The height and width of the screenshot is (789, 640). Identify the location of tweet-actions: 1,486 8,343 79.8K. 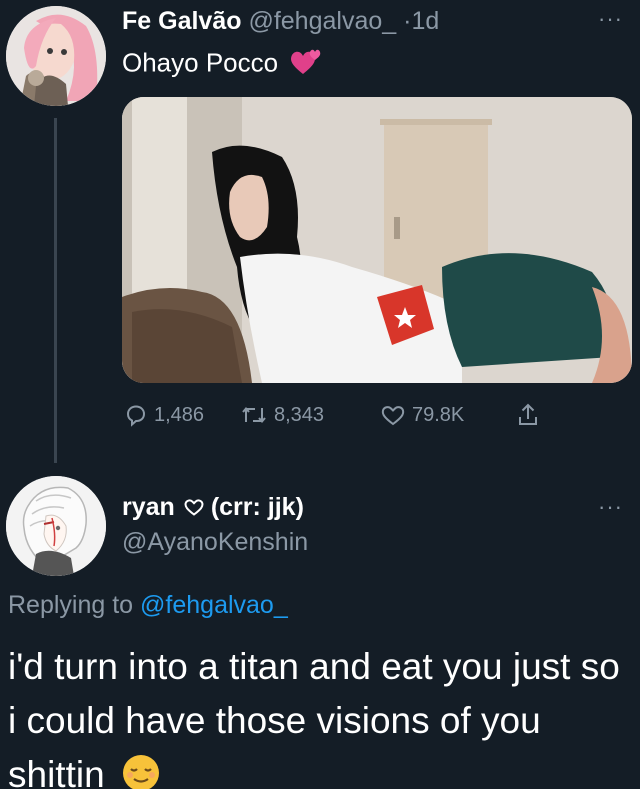
(377, 415).